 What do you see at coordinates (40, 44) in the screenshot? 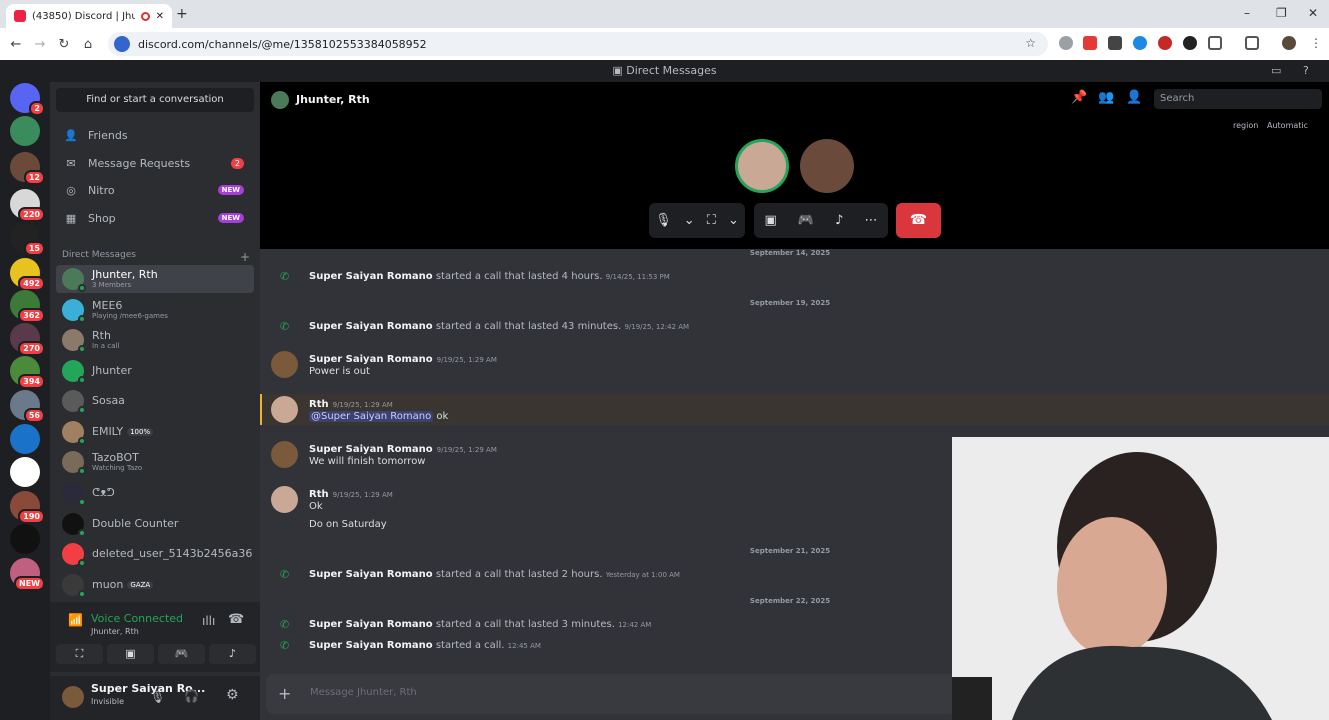
I see `forward-icon: →` at bounding box center [40, 44].